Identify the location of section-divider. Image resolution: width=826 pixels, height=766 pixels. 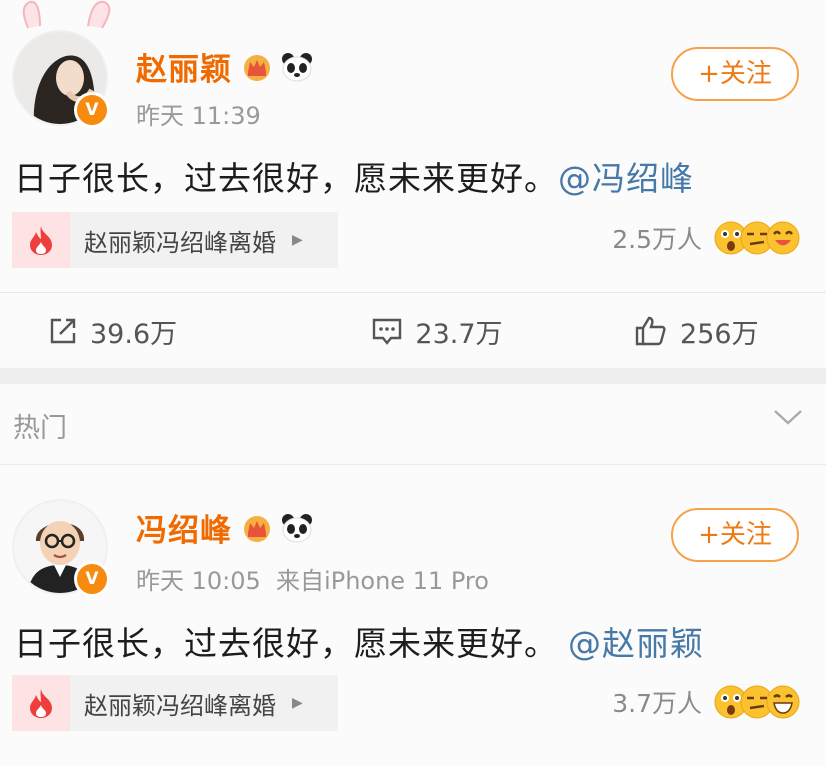
(413, 376).